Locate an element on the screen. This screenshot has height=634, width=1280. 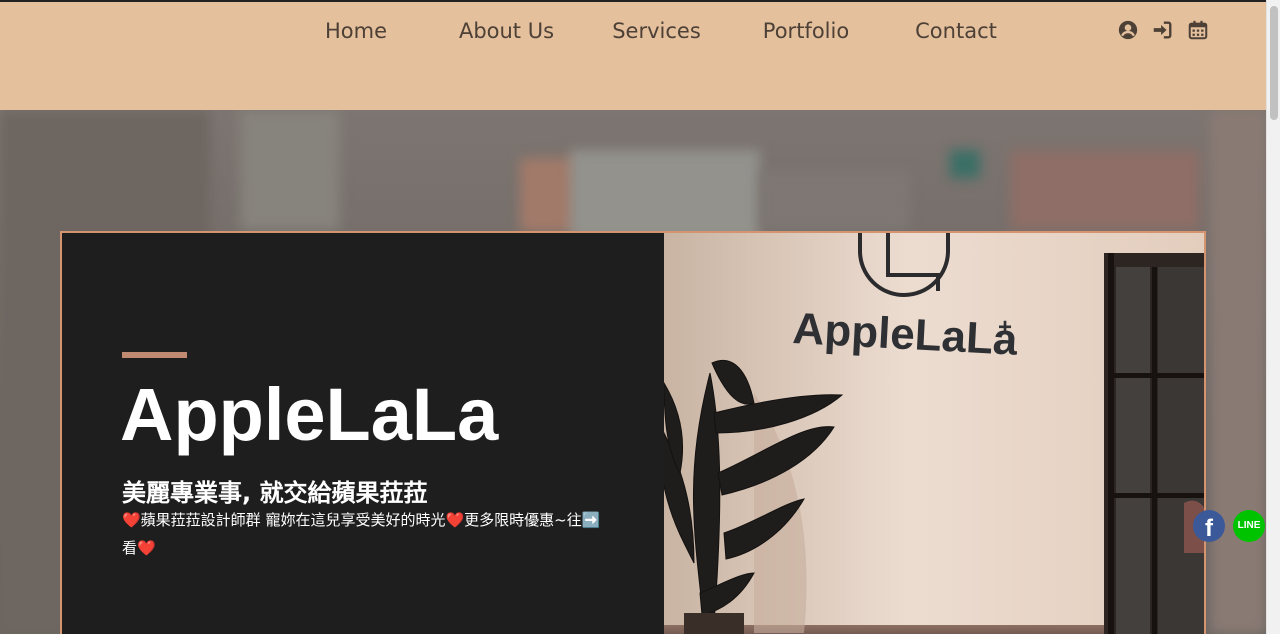
sign-in-icon is located at coordinates (1162, 30).